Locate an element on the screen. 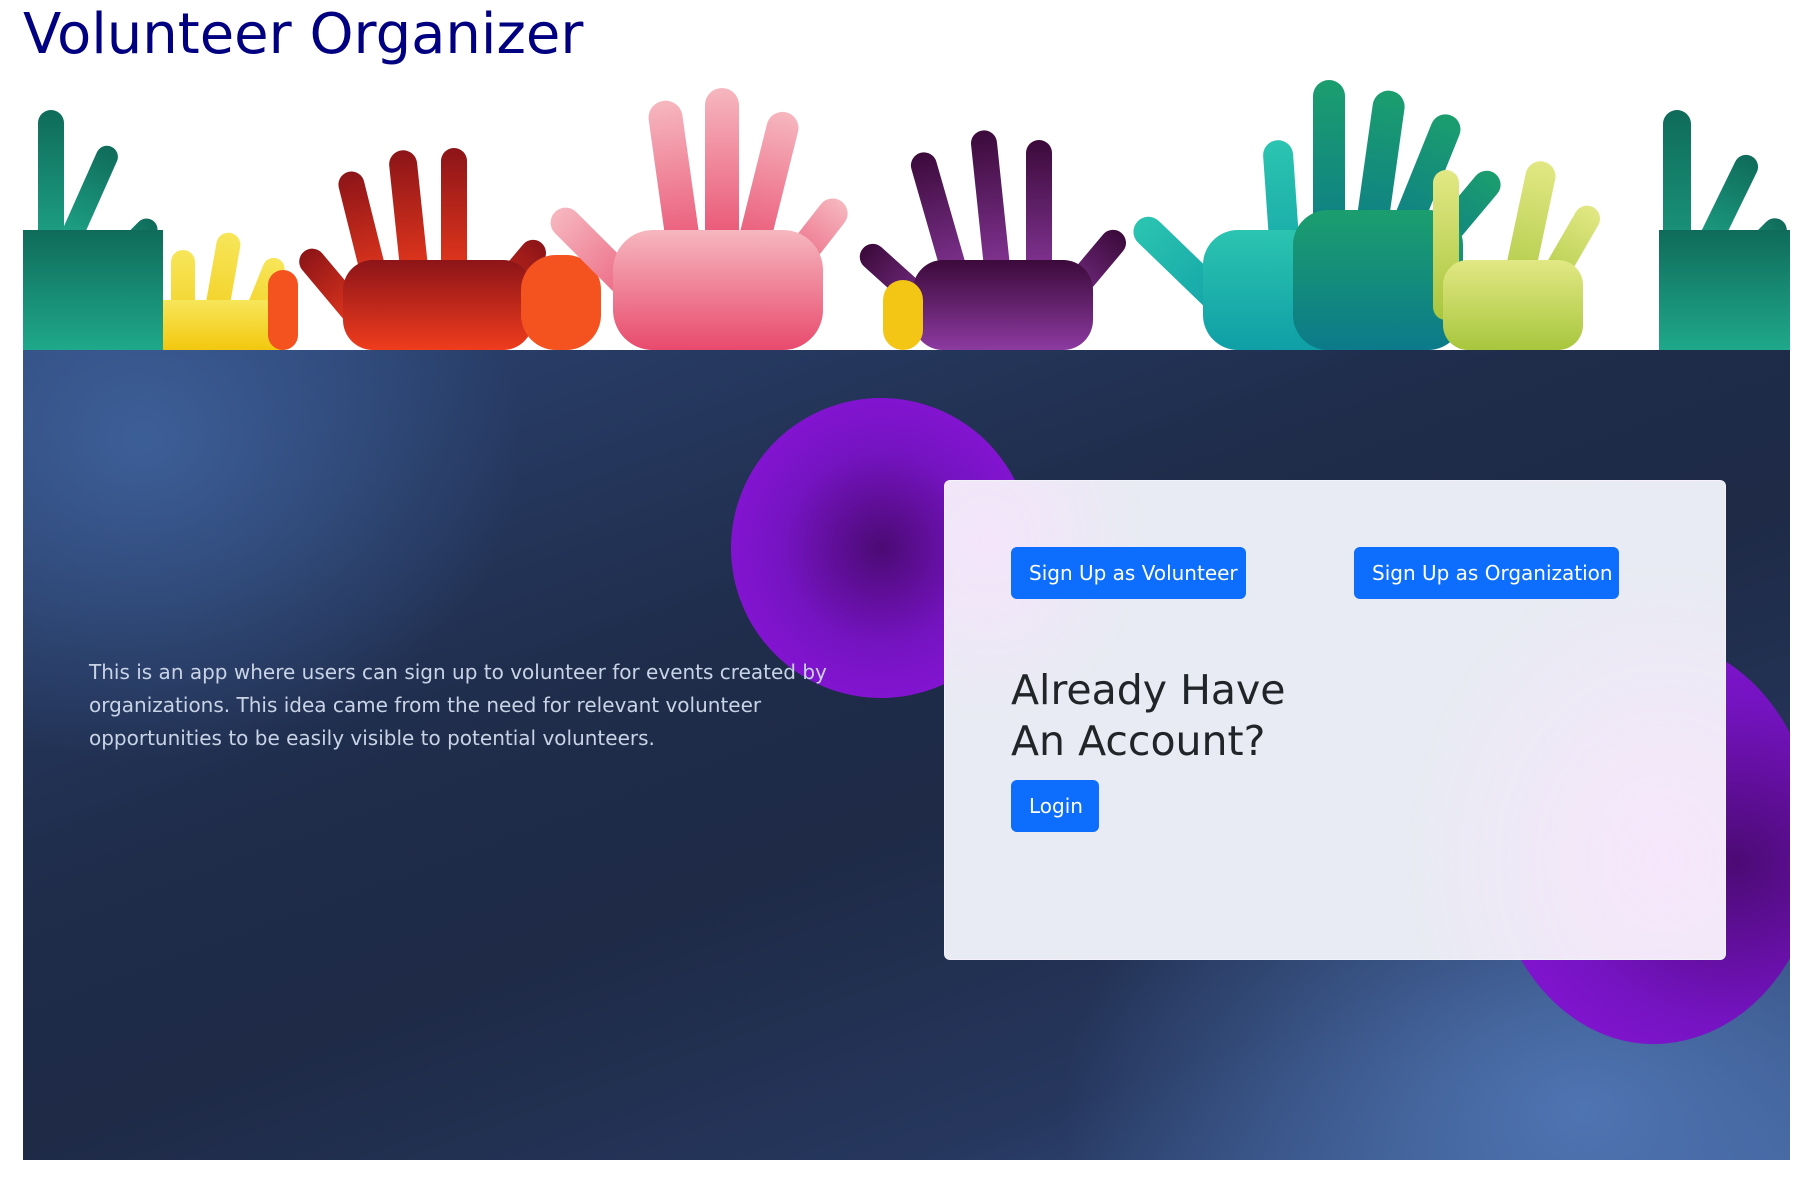 The image size is (1814, 1180). signup-organization-button: Sign Up as Organization is located at coordinates (1486, 573).